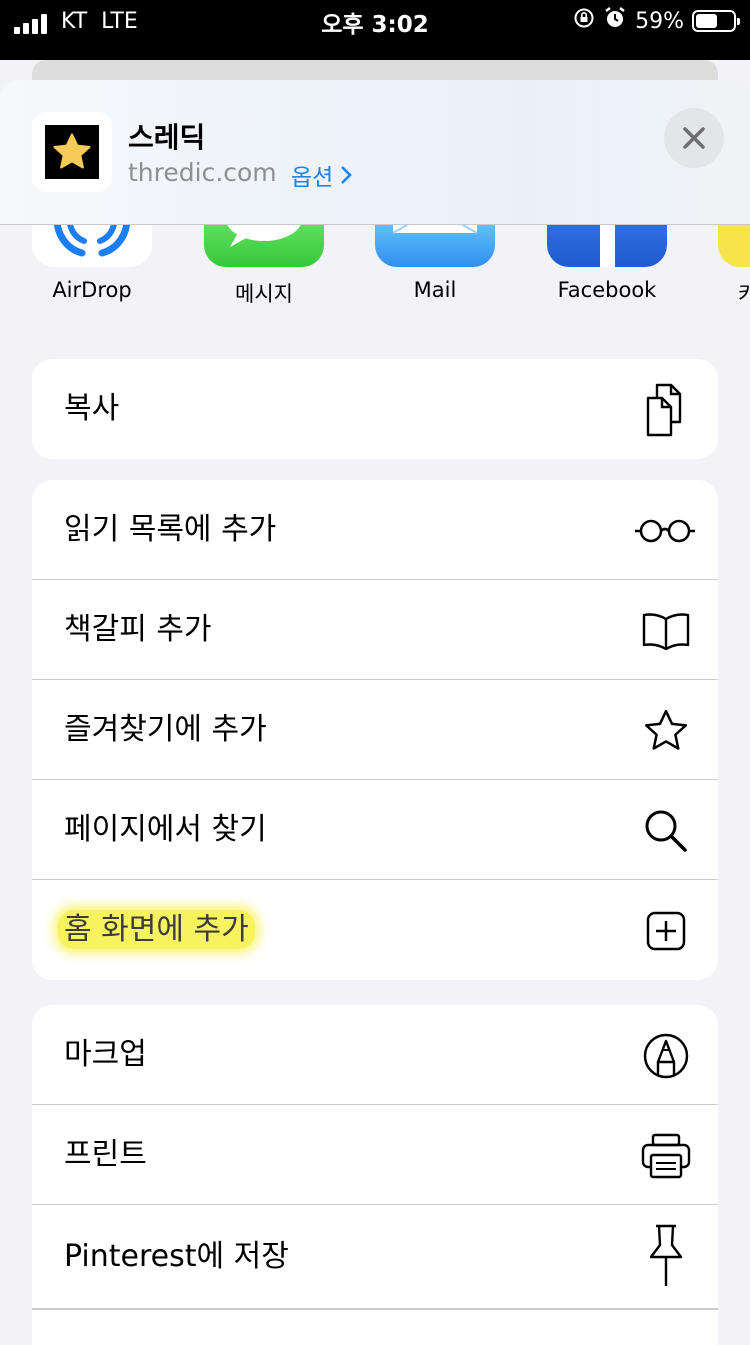  I want to click on star-icon, so click(72, 151).